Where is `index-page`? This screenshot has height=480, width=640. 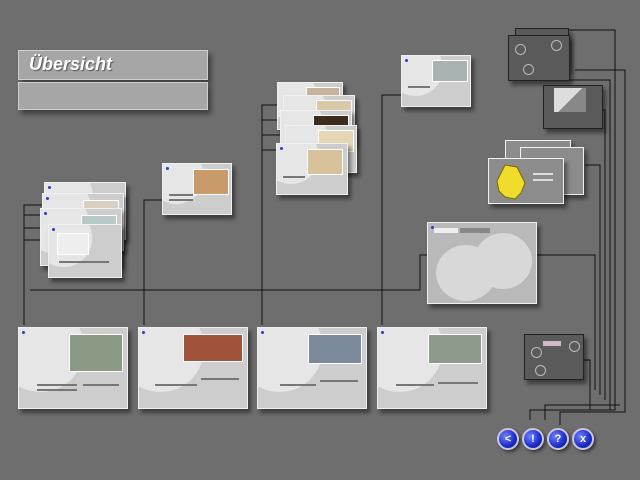 index-page is located at coordinates (482, 263).